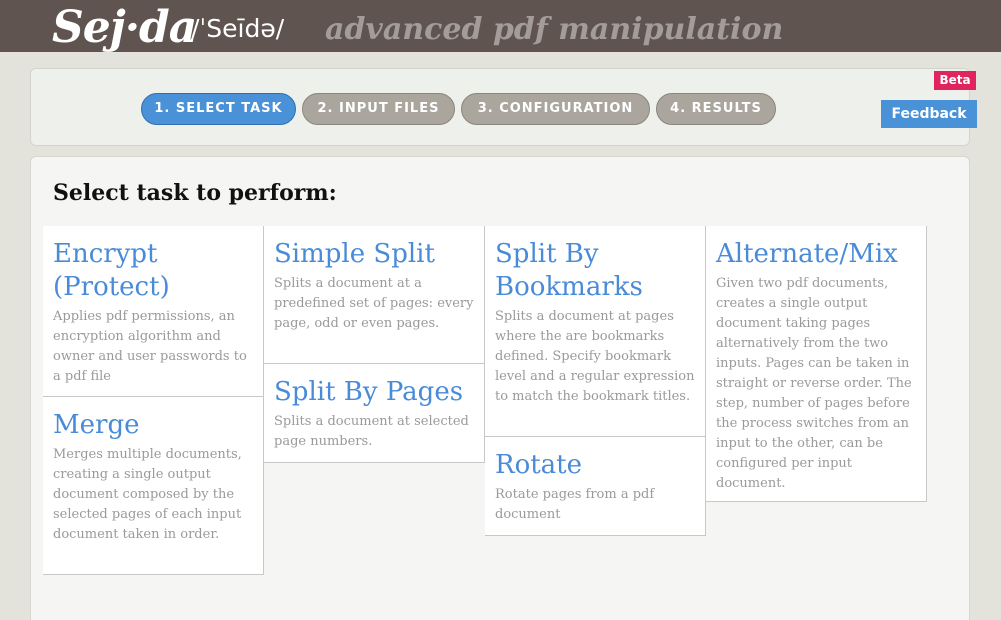 The image size is (1001, 620). Describe the element at coordinates (153, 425) in the screenshot. I see `task-title: Merge` at that location.